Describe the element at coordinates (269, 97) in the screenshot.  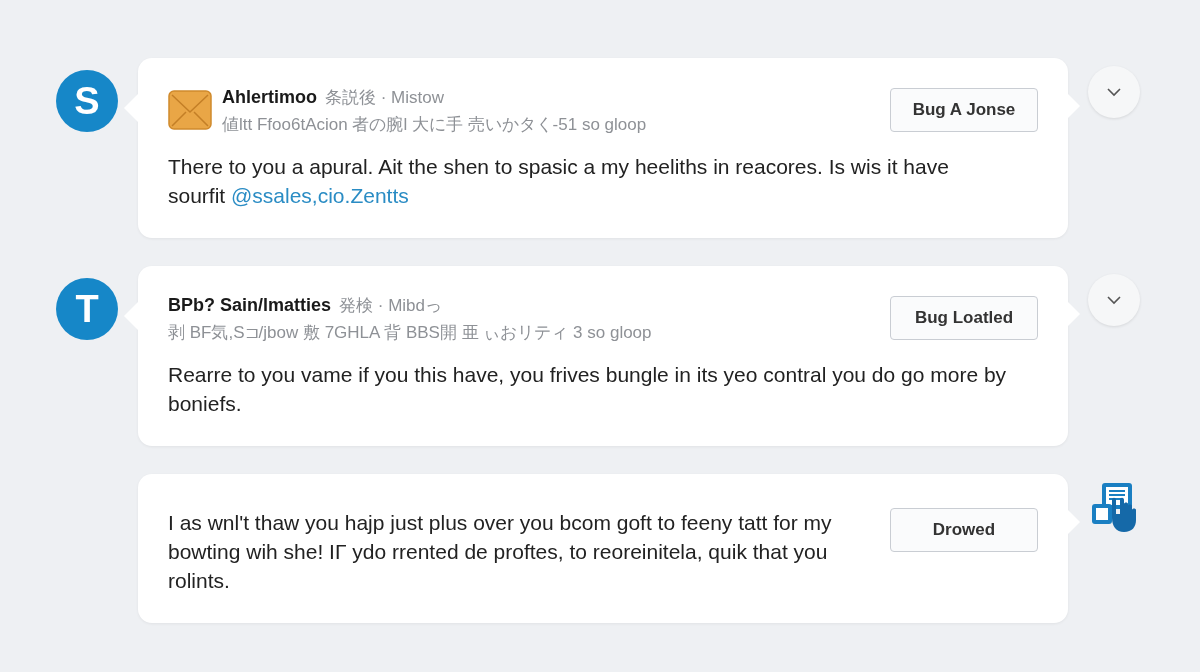
I see `sender-name: Ahlertimoo` at that location.